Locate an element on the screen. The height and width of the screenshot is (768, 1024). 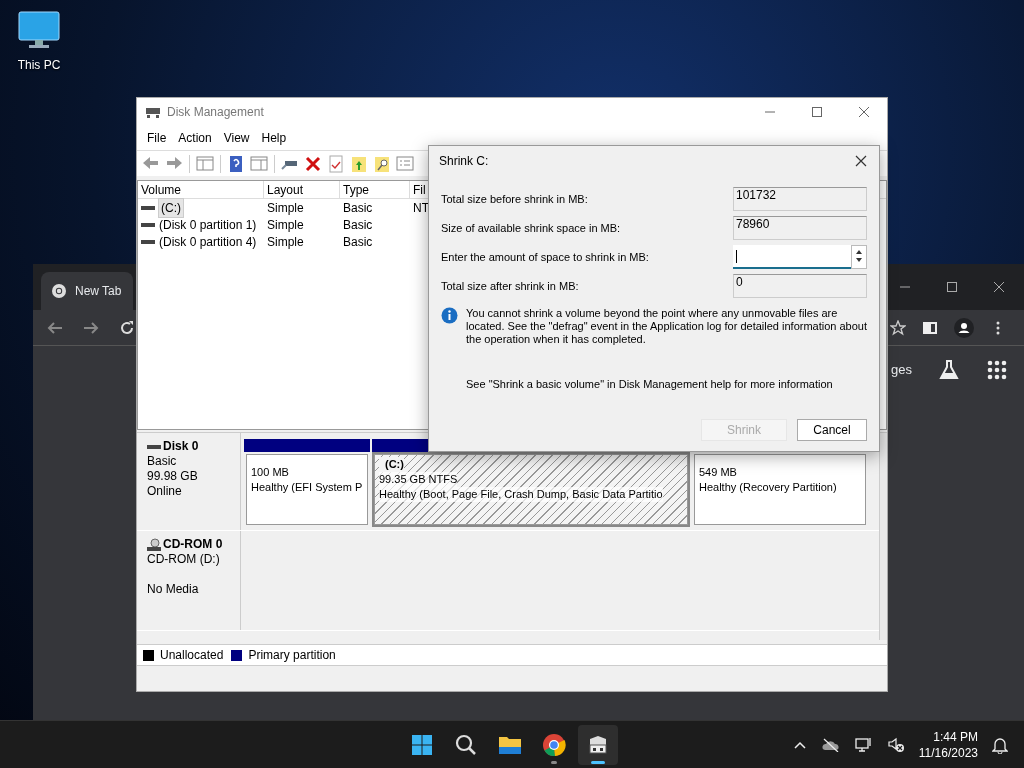
partition-block: 549 MB Healthy (Recovery Partition) is located at coordinates (780, 489).